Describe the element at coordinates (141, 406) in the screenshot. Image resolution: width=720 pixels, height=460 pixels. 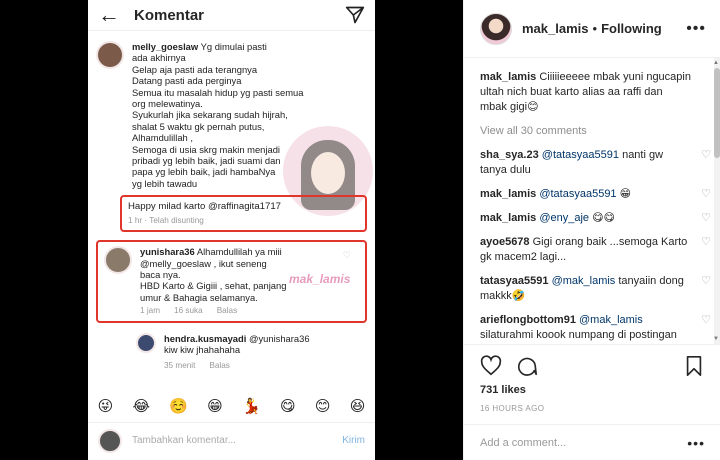
I see `emoji: 😂` at that location.